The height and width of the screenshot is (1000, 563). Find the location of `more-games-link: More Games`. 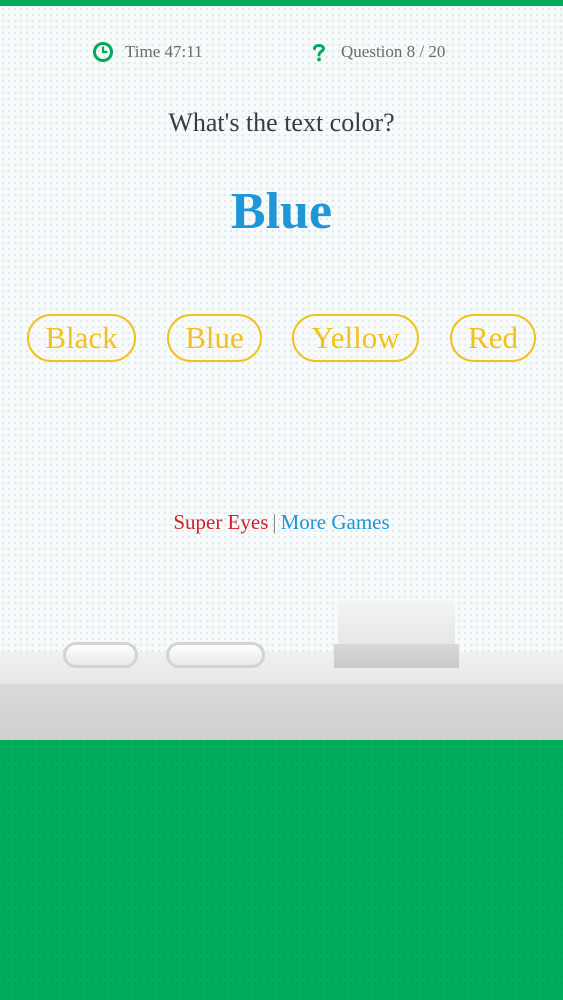

more-games-link: More Games is located at coordinates (335, 522).